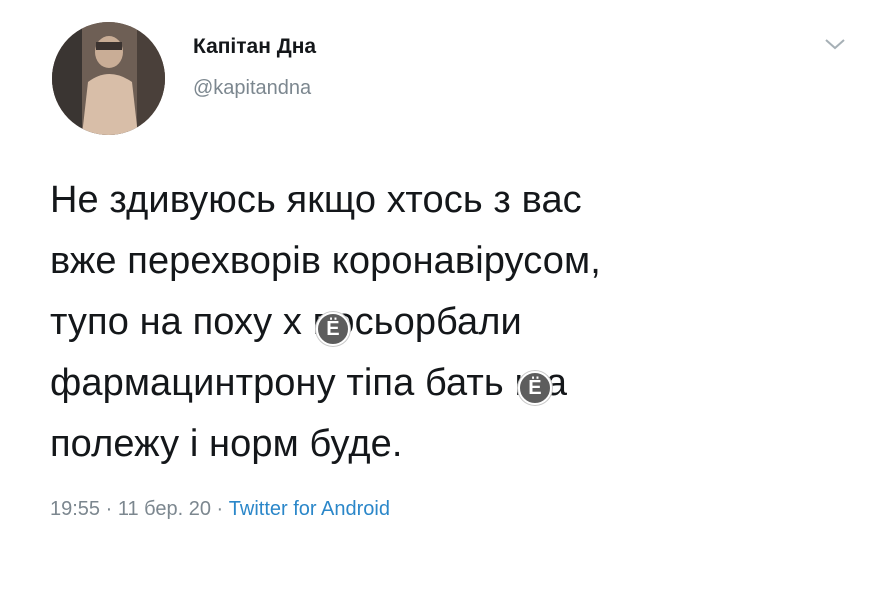 This screenshot has width=883, height=598. I want to click on tweet-meta: 19:55 · 11 бер. 20 · Twitter for Android, so click(220, 509).